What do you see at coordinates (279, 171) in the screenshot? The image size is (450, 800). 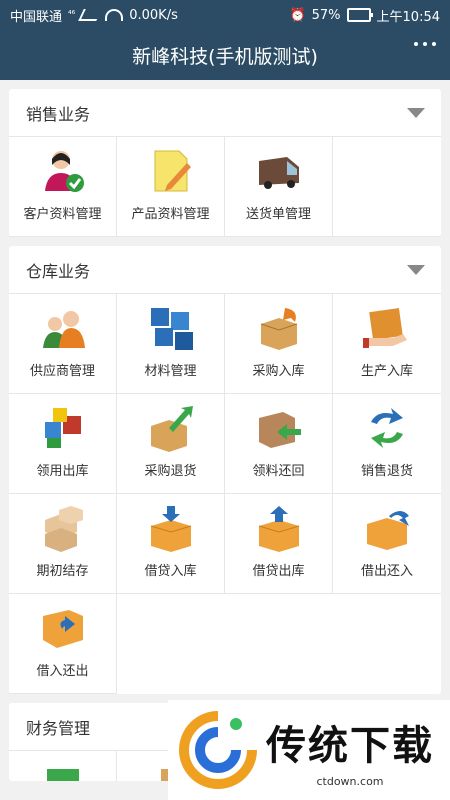 I see `delivery-van-icon` at bounding box center [279, 171].